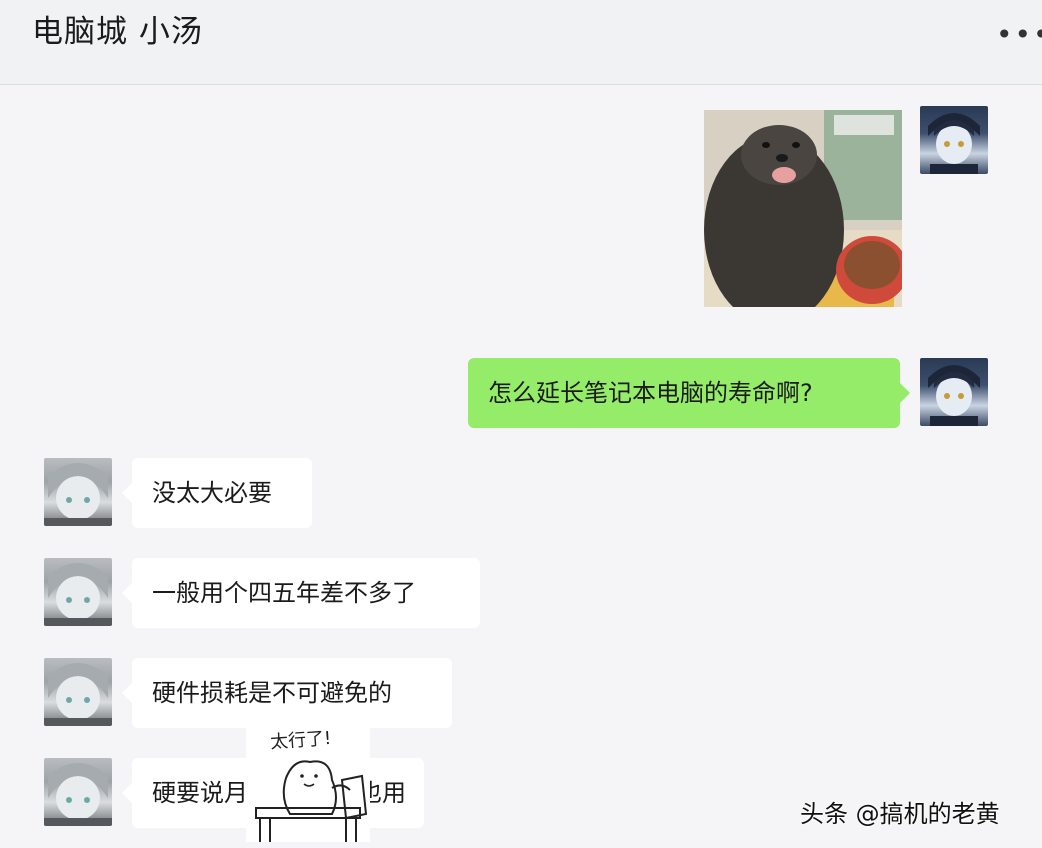 The width and height of the screenshot is (1042, 848). Describe the element at coordinates (650, 393) in the screenshot. I see `message-text: 怎么延长笔记本电脑的寿命啊?` at that location.